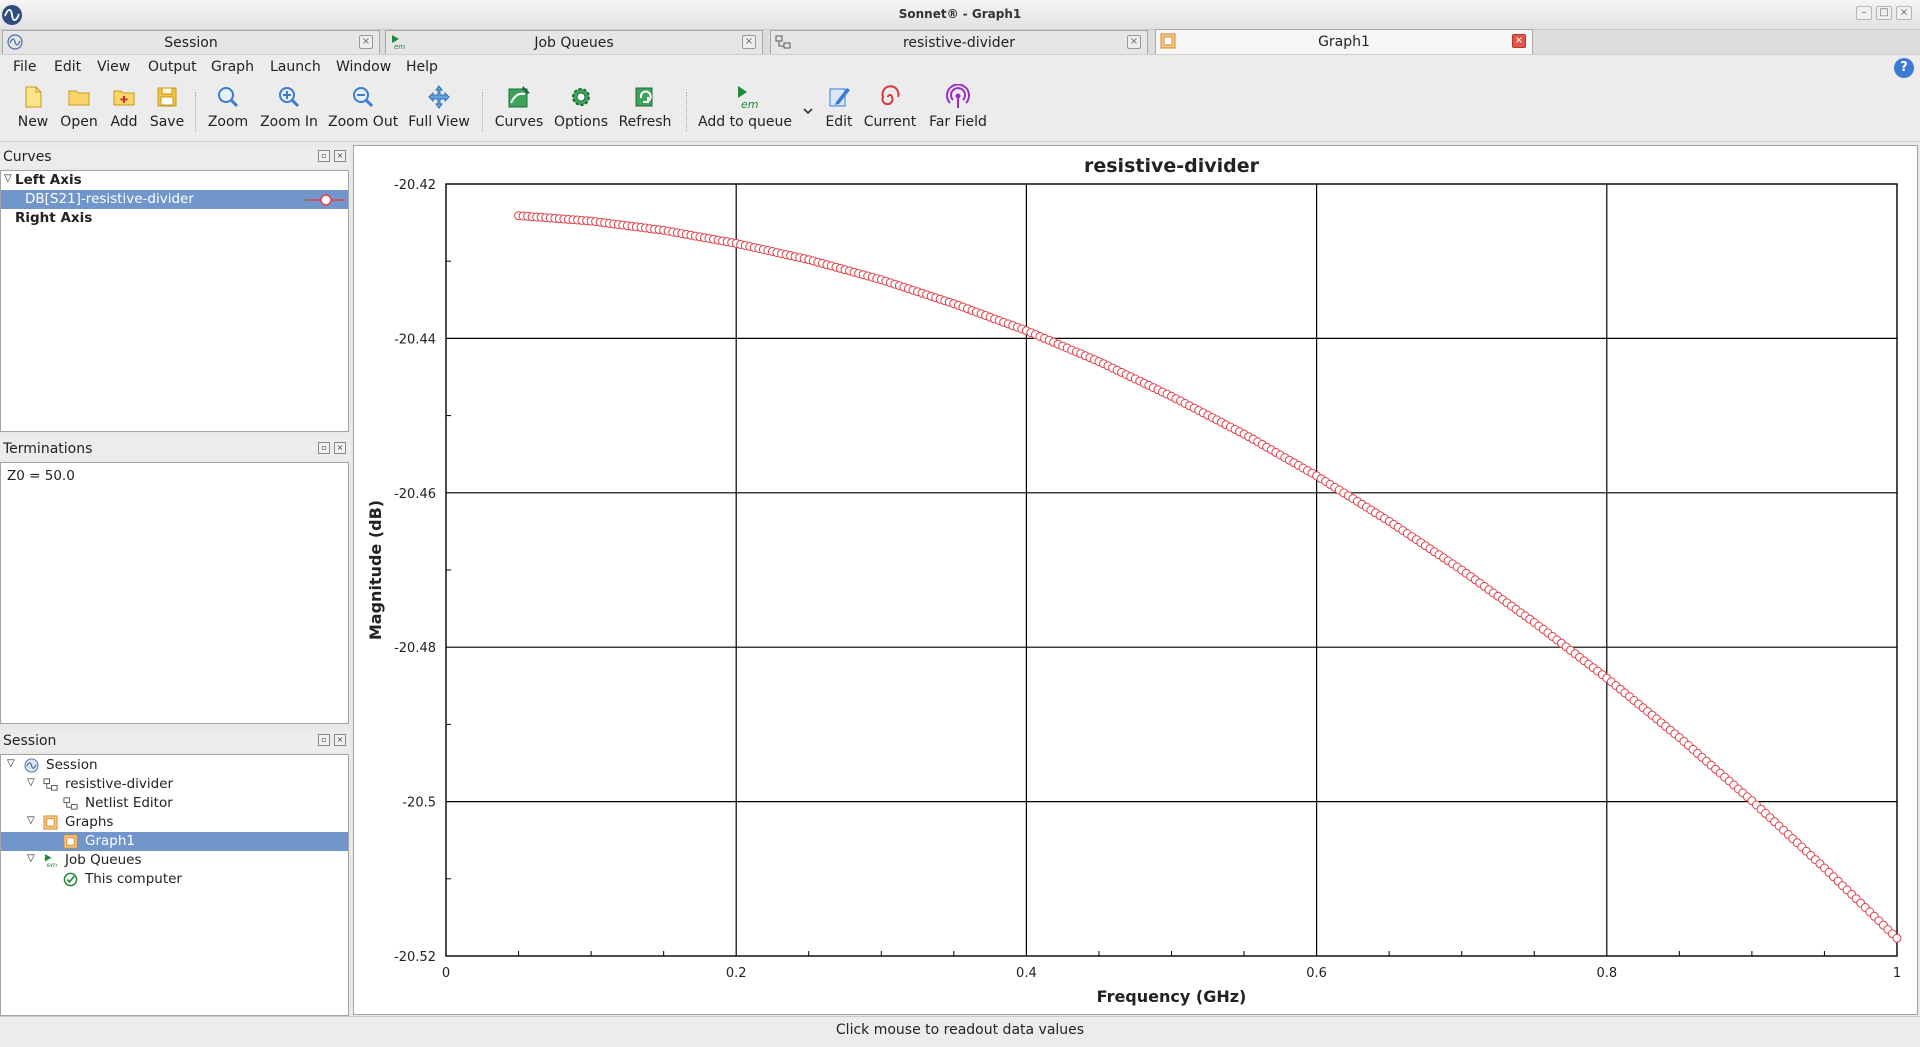  I want to click on status-bar: Click mouse to readout data values, so click(960, 1031).